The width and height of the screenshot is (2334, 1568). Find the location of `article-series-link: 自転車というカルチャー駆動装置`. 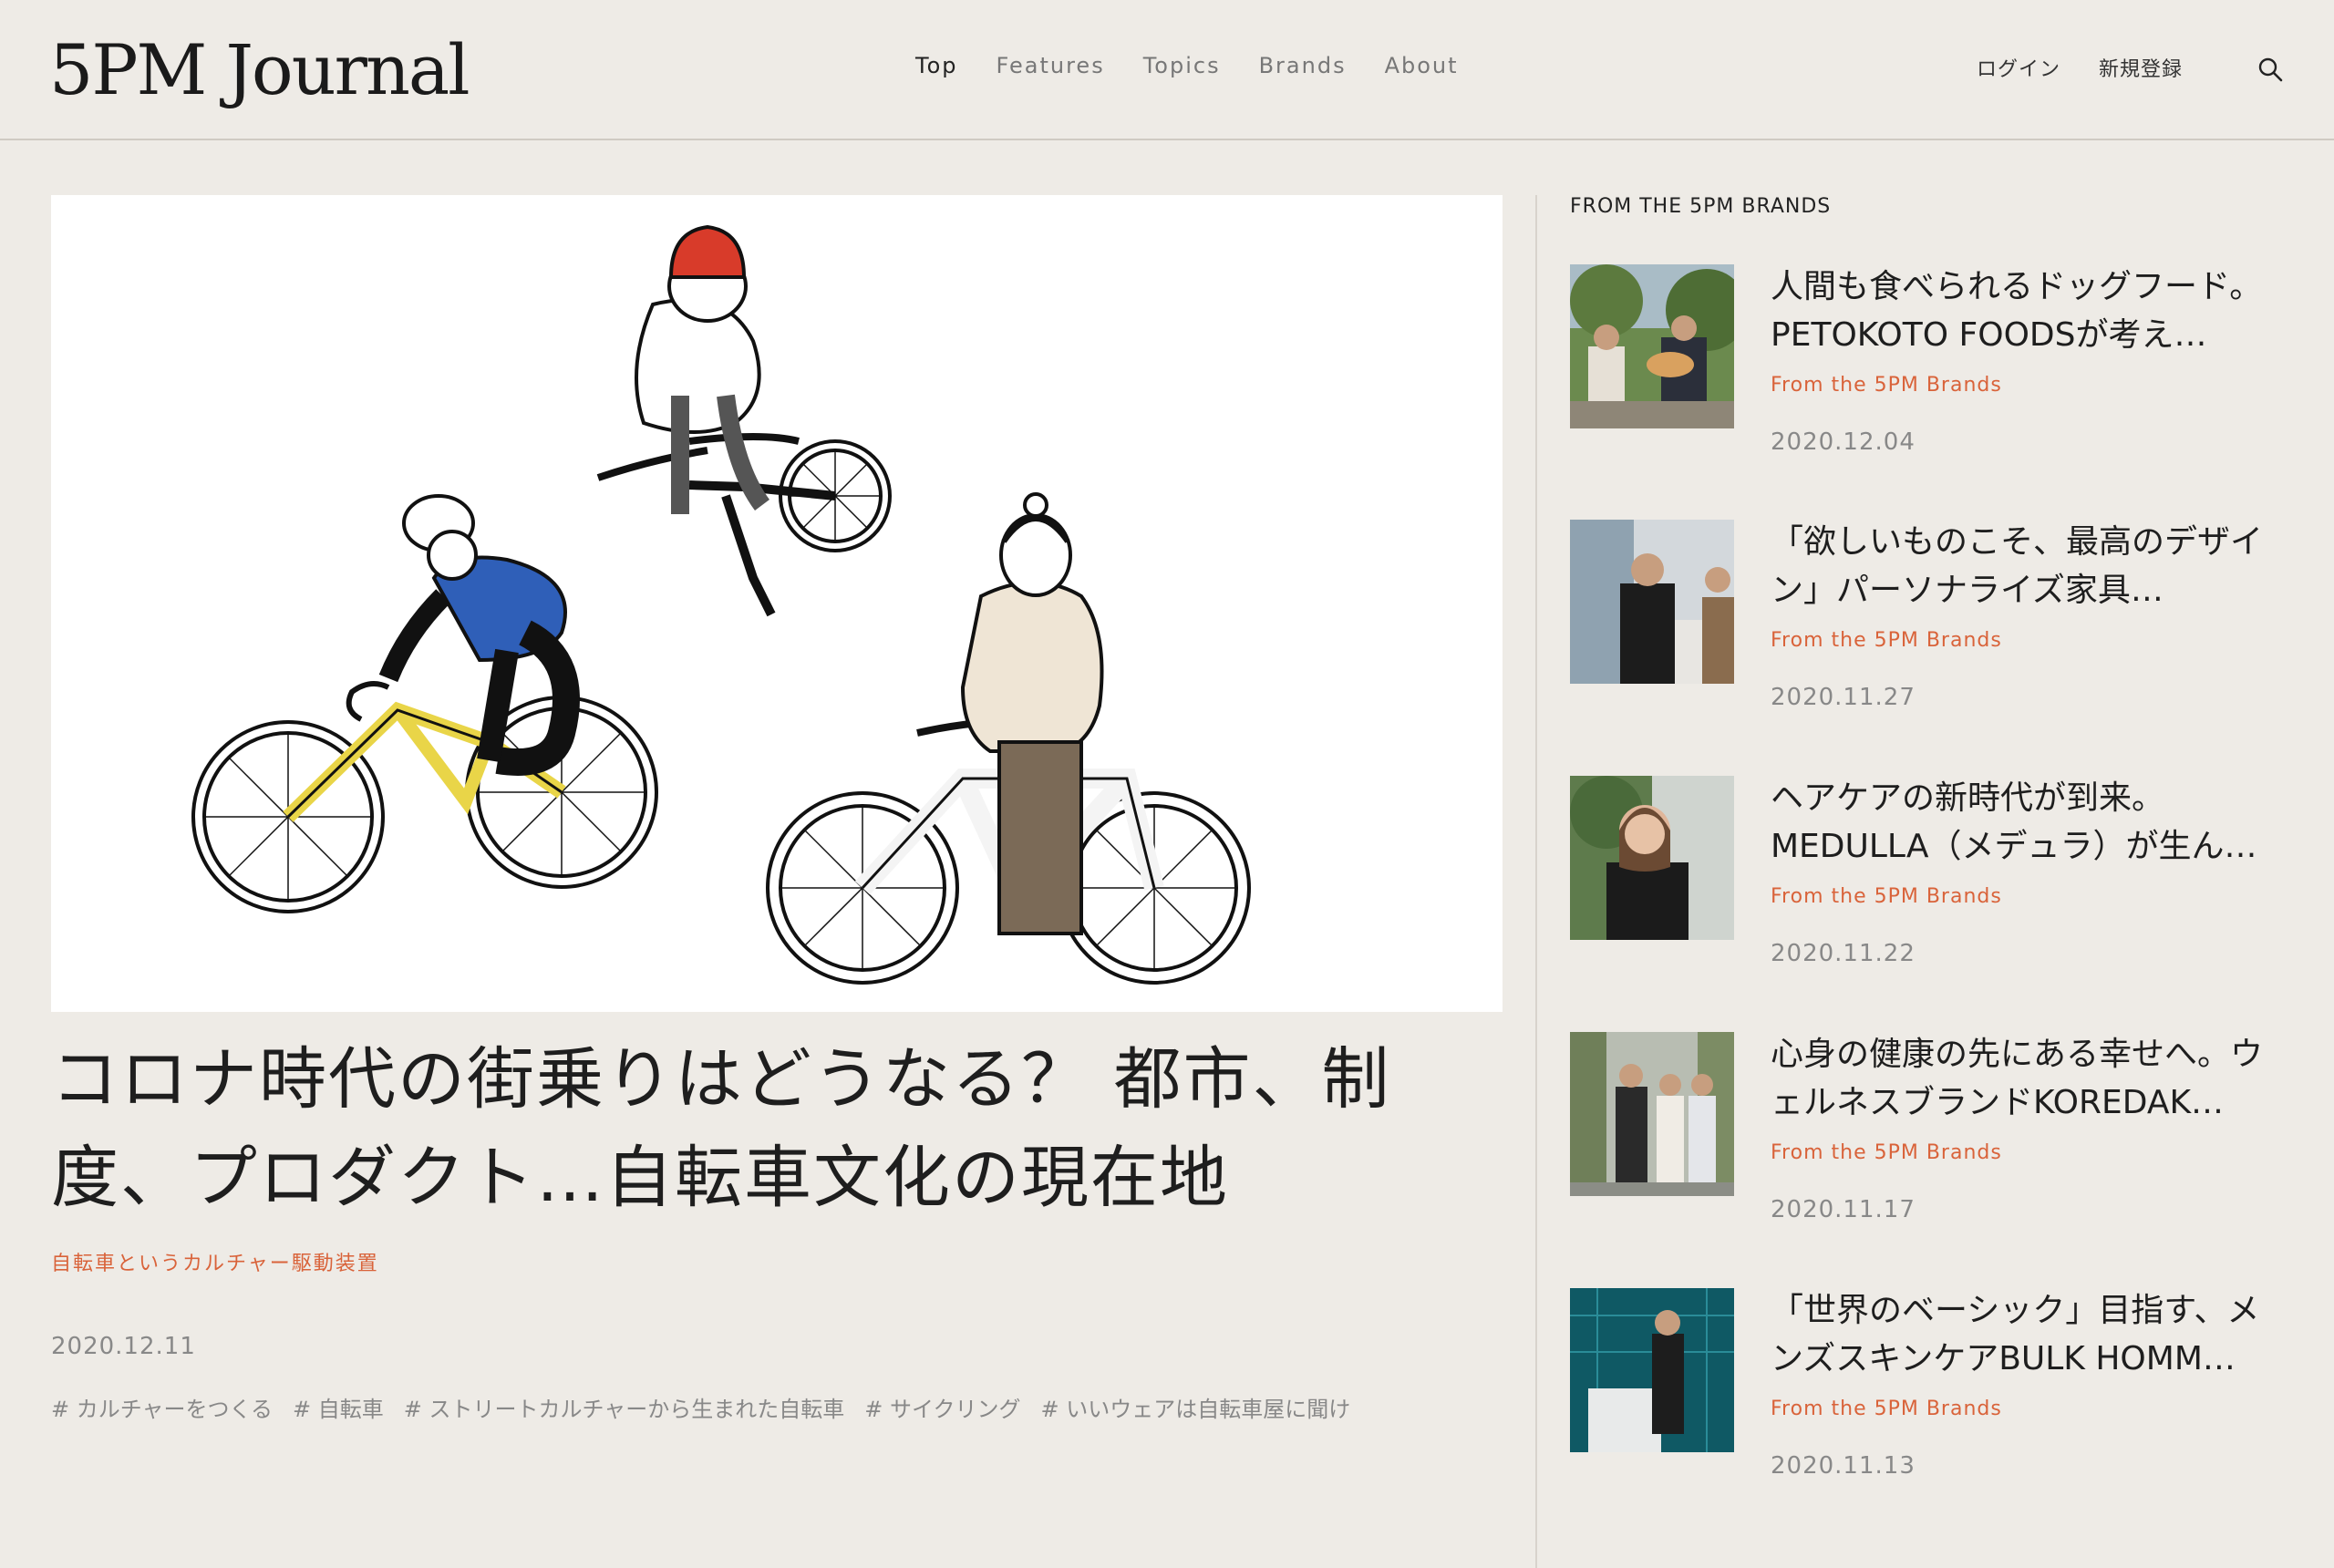

article-series-link: 自転車というカルチャー駆動装置 is located at coordinates (215, 1261).